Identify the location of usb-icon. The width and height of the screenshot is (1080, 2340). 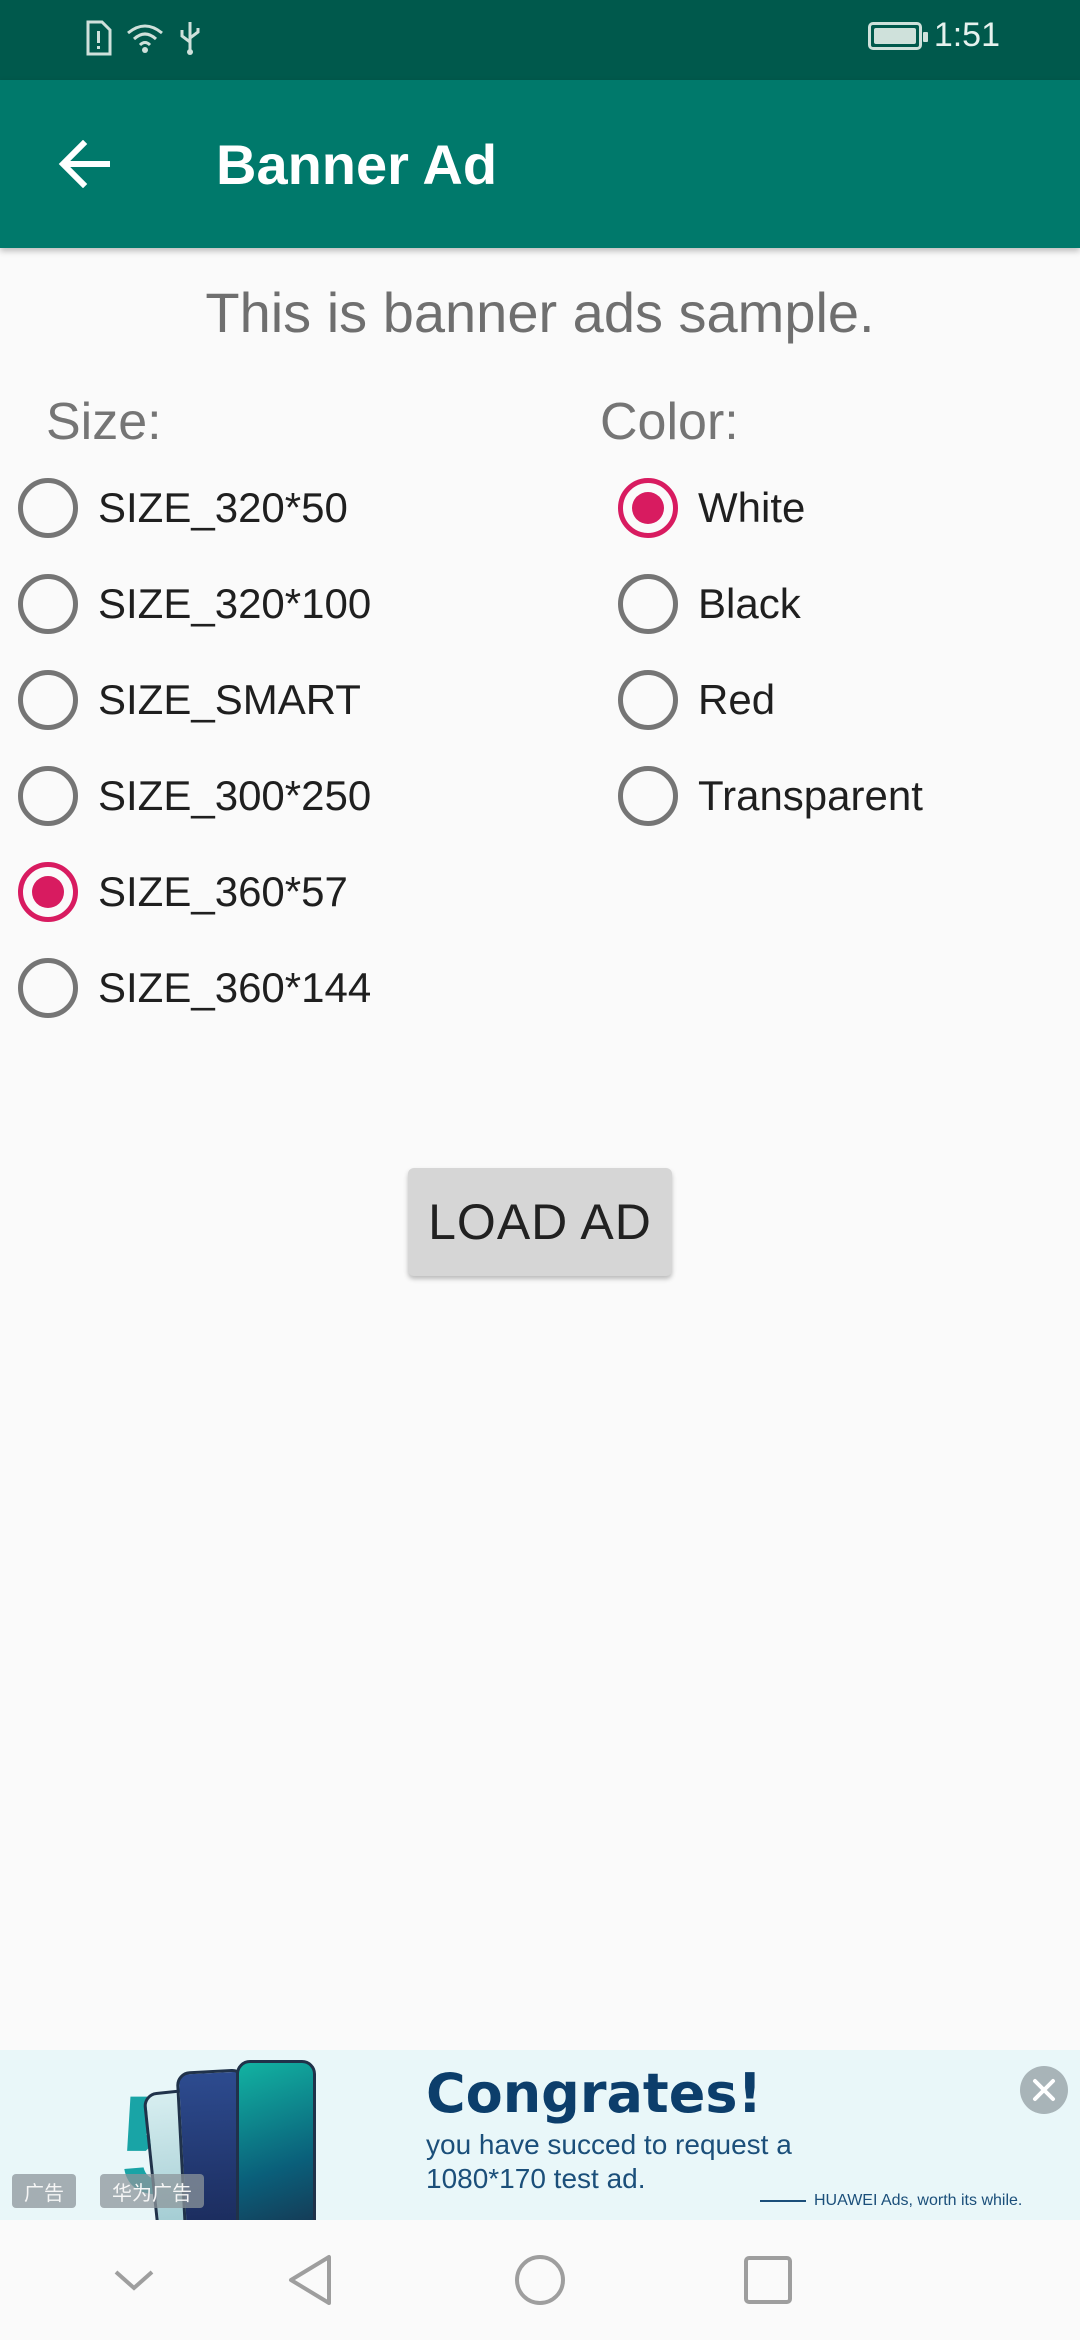
(190, 38).